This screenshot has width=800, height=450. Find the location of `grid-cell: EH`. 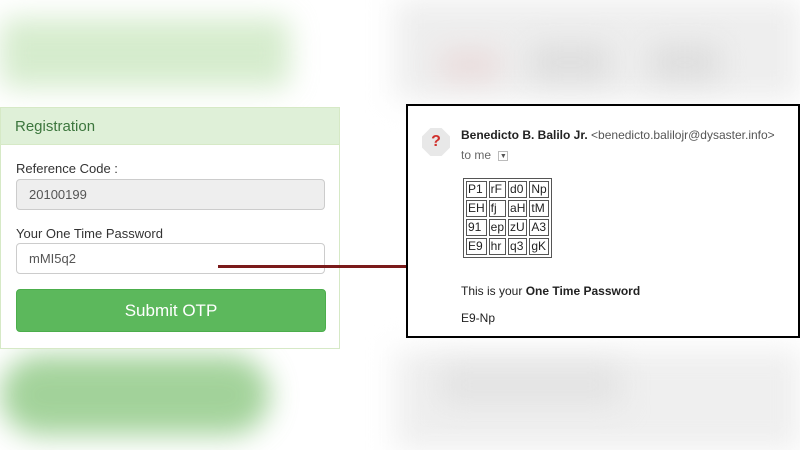

grid-cell: EH is located at coordinates (476, 208).